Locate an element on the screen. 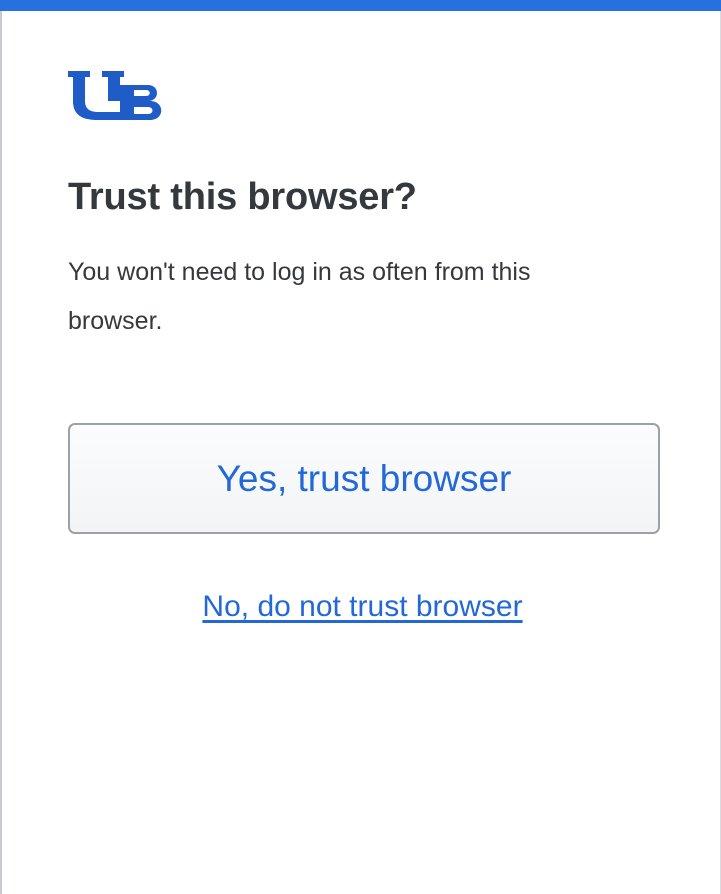 The height and width of the screenshot is (894, 721). trust-browser-button: Yes, trust browser is located at coordinates (364, 478).